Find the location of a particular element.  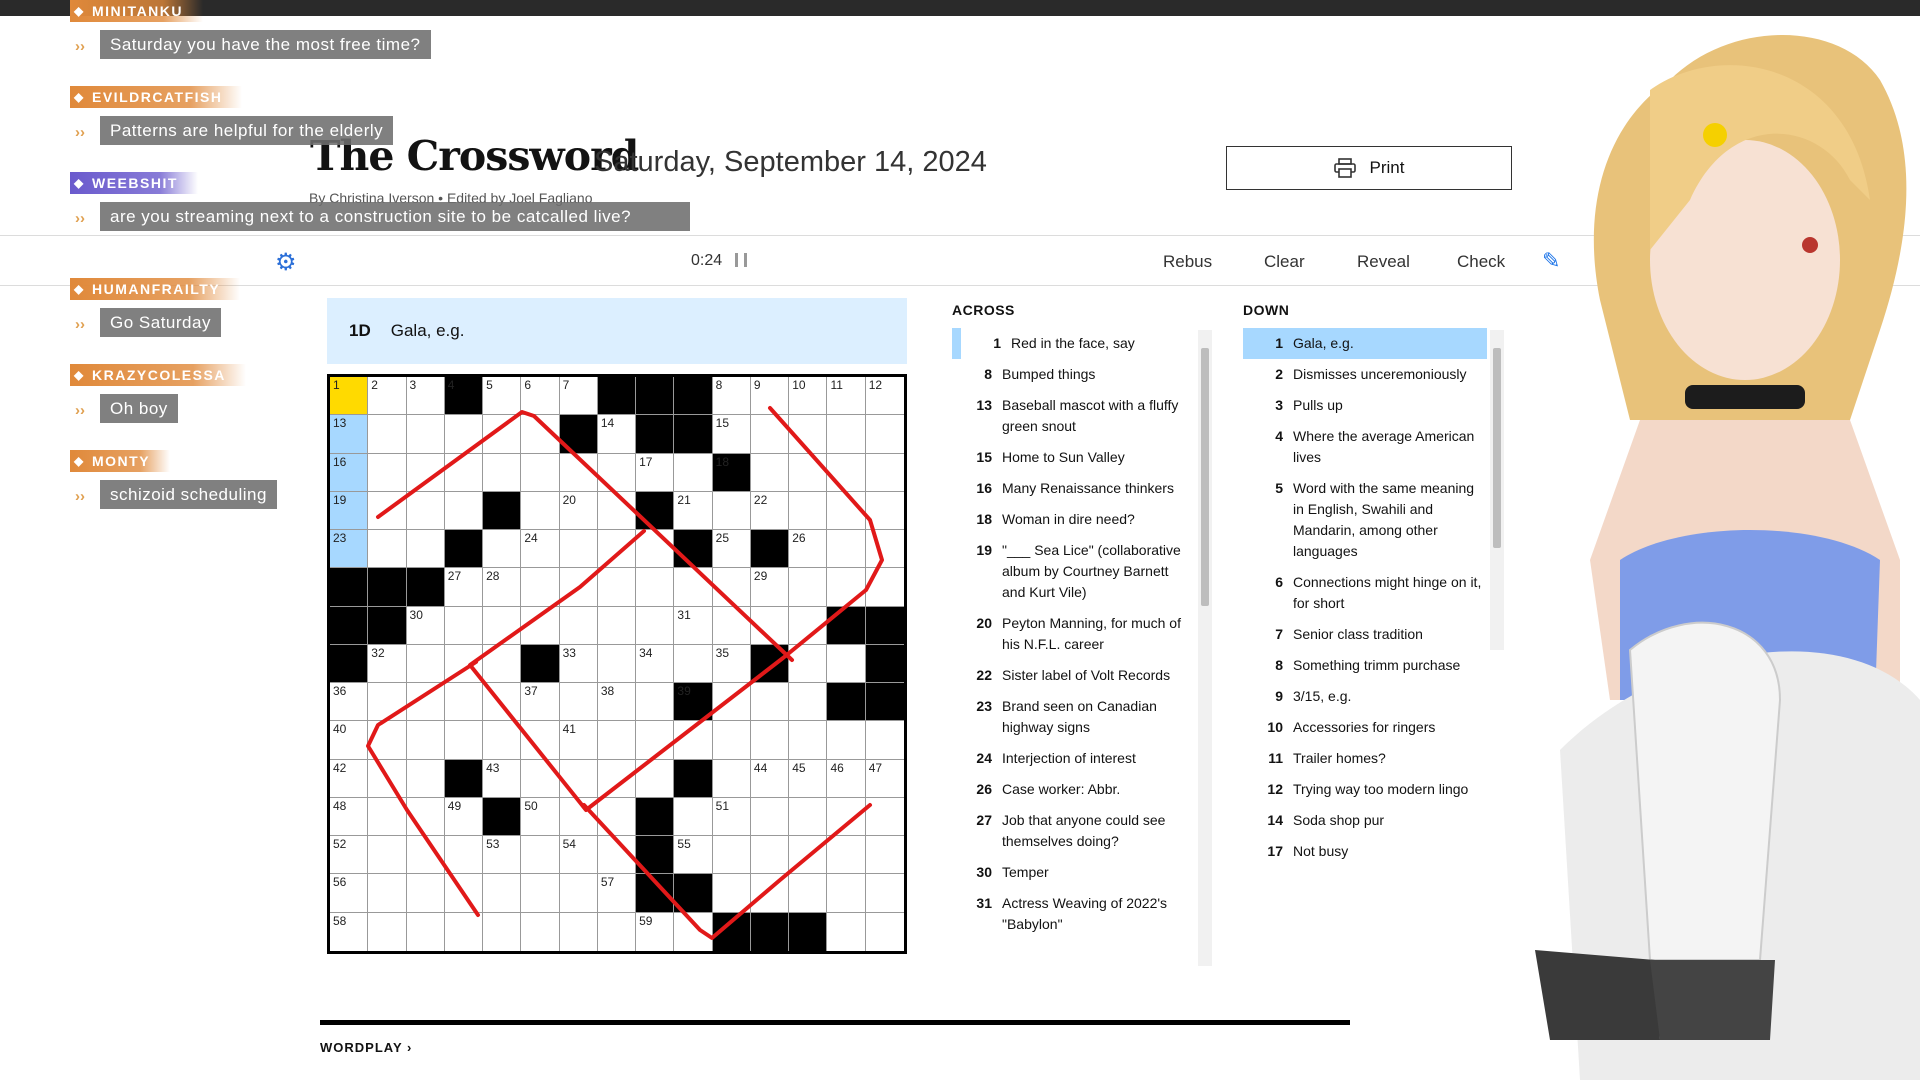

grid-cell: 20 is located at coordinates (578, 511).